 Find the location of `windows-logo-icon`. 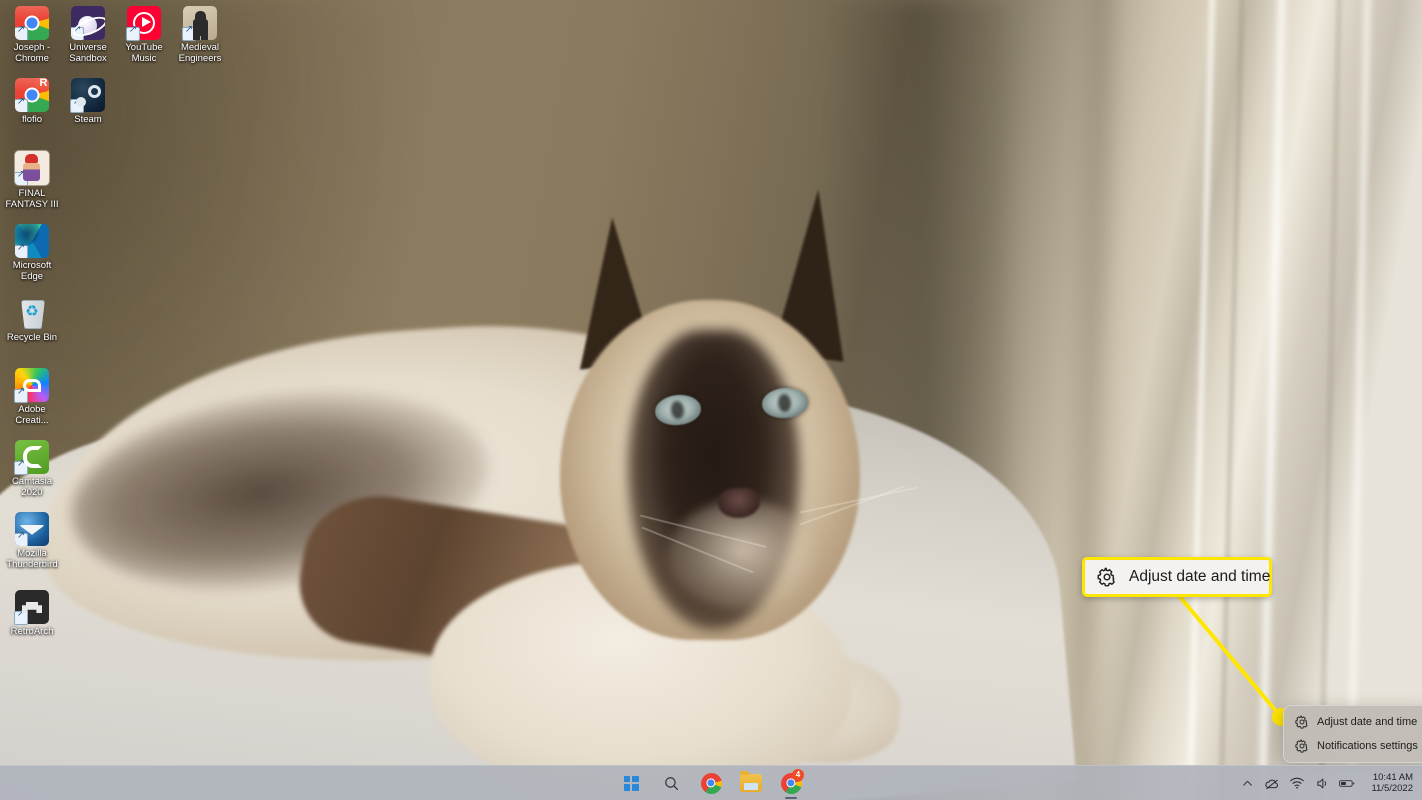

windows-logo-icon is located at coordinates (631, 783).